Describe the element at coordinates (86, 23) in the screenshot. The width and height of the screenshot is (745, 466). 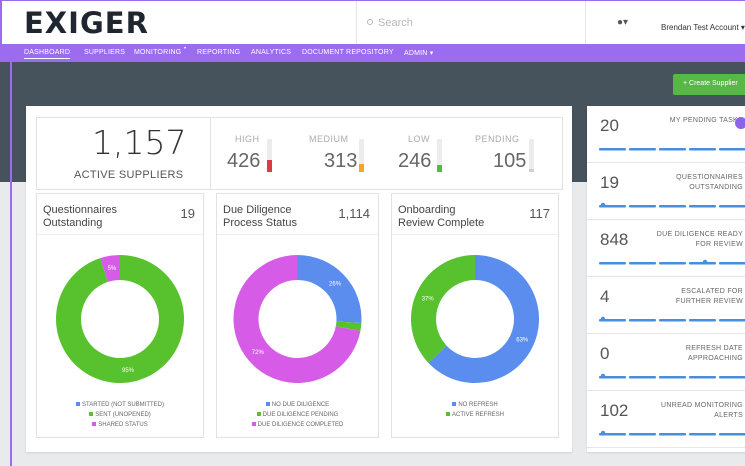
I see `exiger-logo: EXIGER` at that location.